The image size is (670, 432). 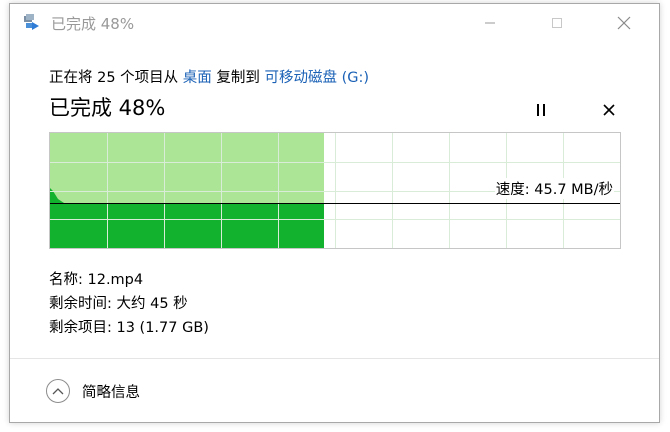 I want to click on cancel-button, so click(x=609, y=110).